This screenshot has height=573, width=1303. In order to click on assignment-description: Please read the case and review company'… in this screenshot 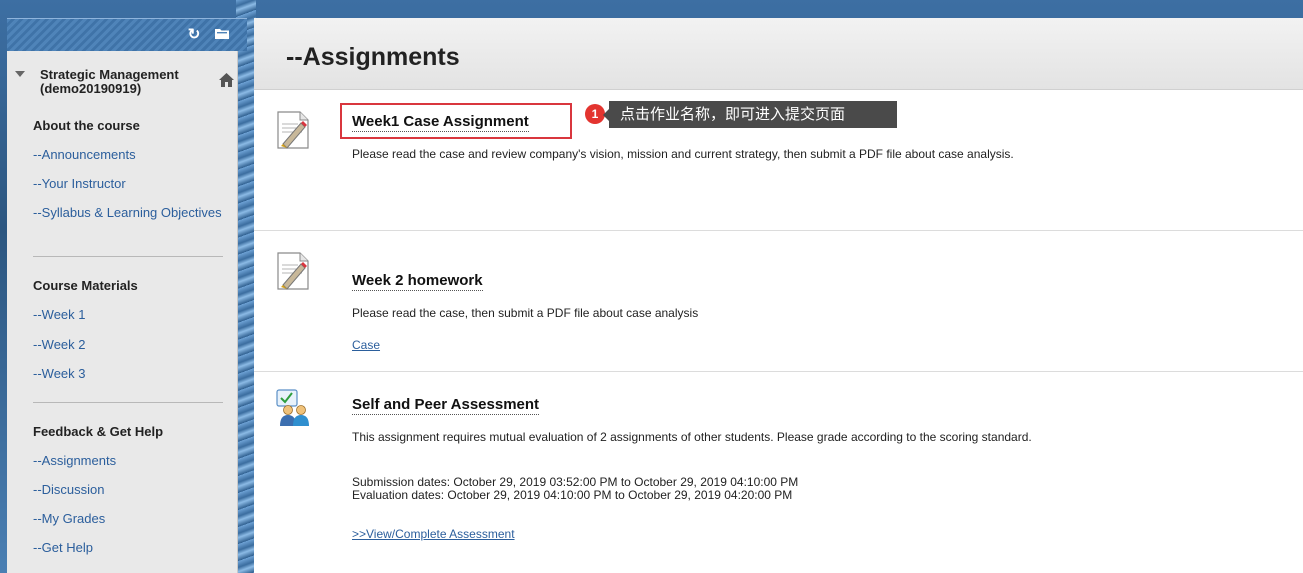, I will do `click(683, 154)`.